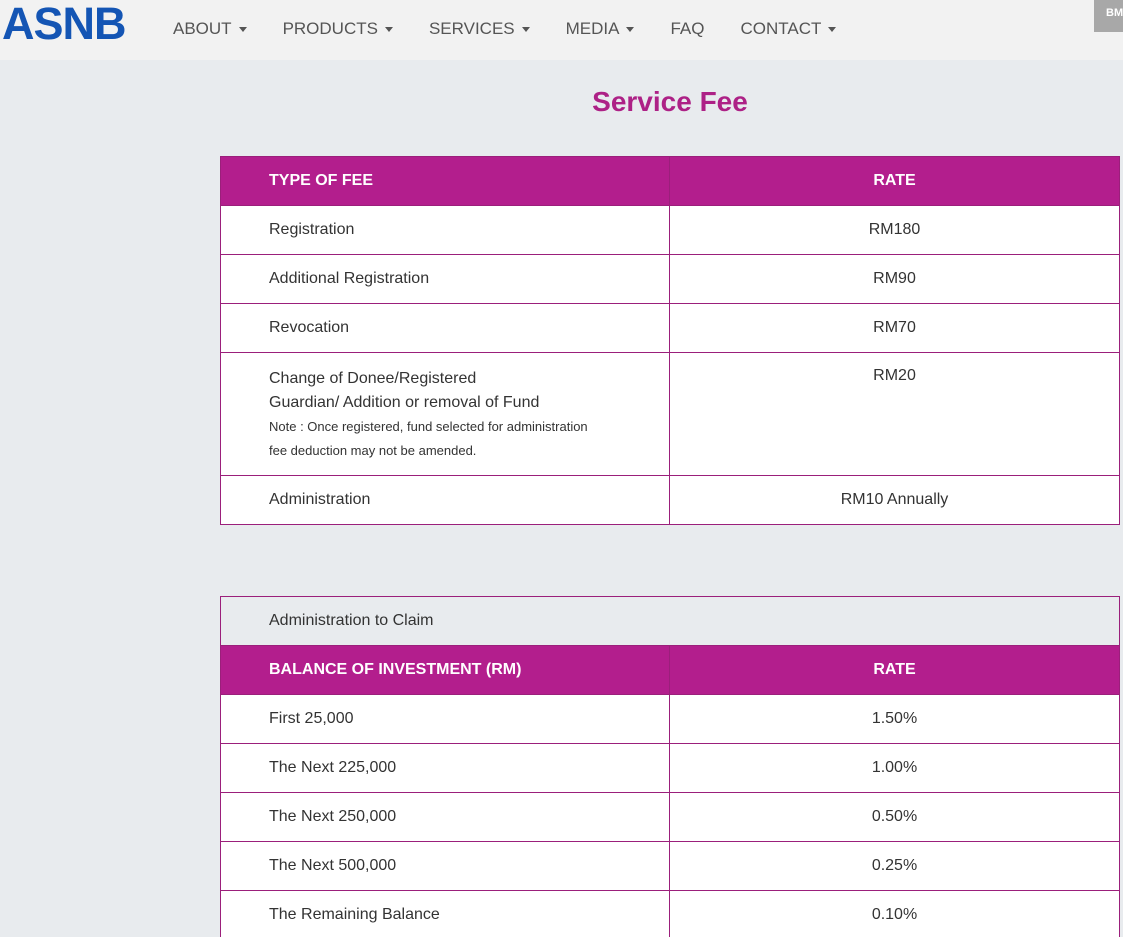 Image resolution: width=1123 pixels, height=937 pixels. I want to click on nav-item-about: ABOUT, so click(210, 29).